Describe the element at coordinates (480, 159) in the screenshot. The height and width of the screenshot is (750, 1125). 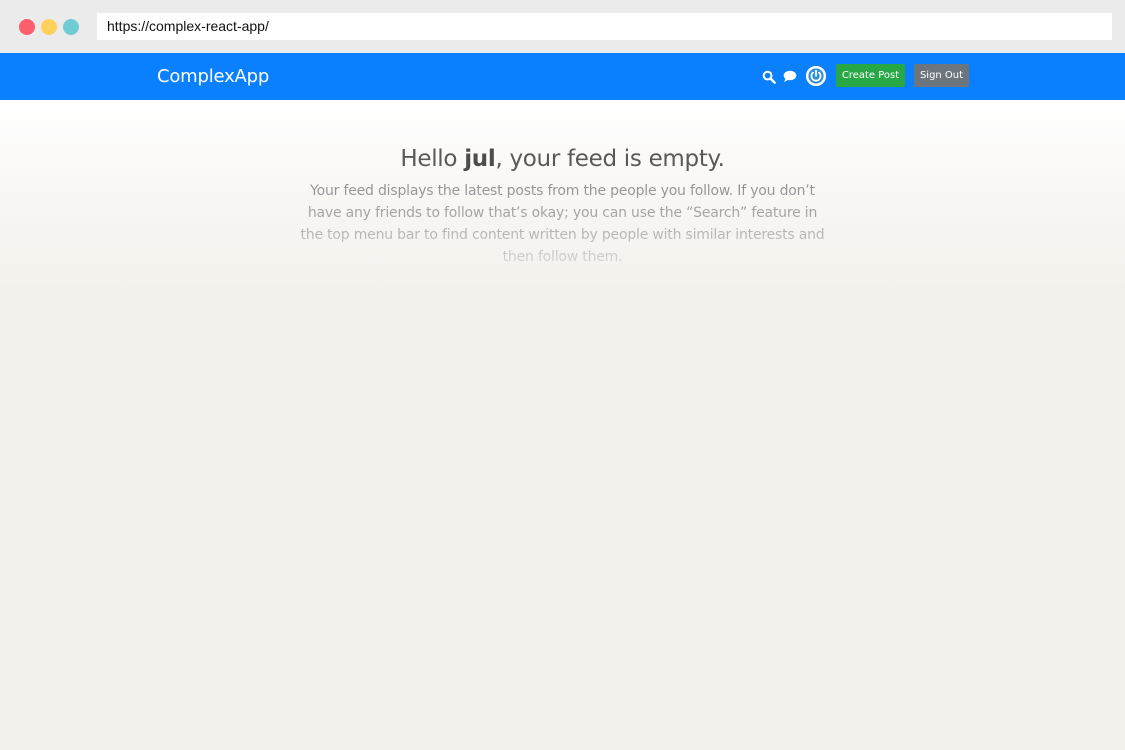
I see `username: jul` at that location.